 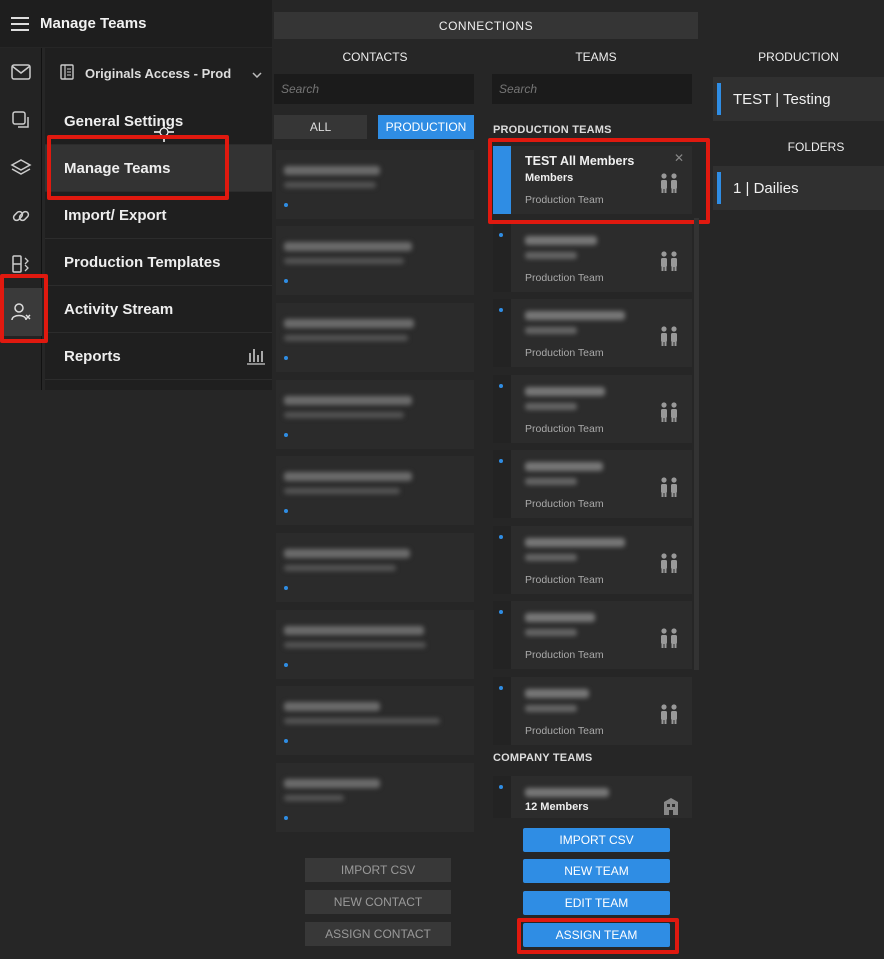 What do you see at coordinates (256, 358) in the screenshot?
I see `bar-chart-icon` at bounding box center [256, 358].